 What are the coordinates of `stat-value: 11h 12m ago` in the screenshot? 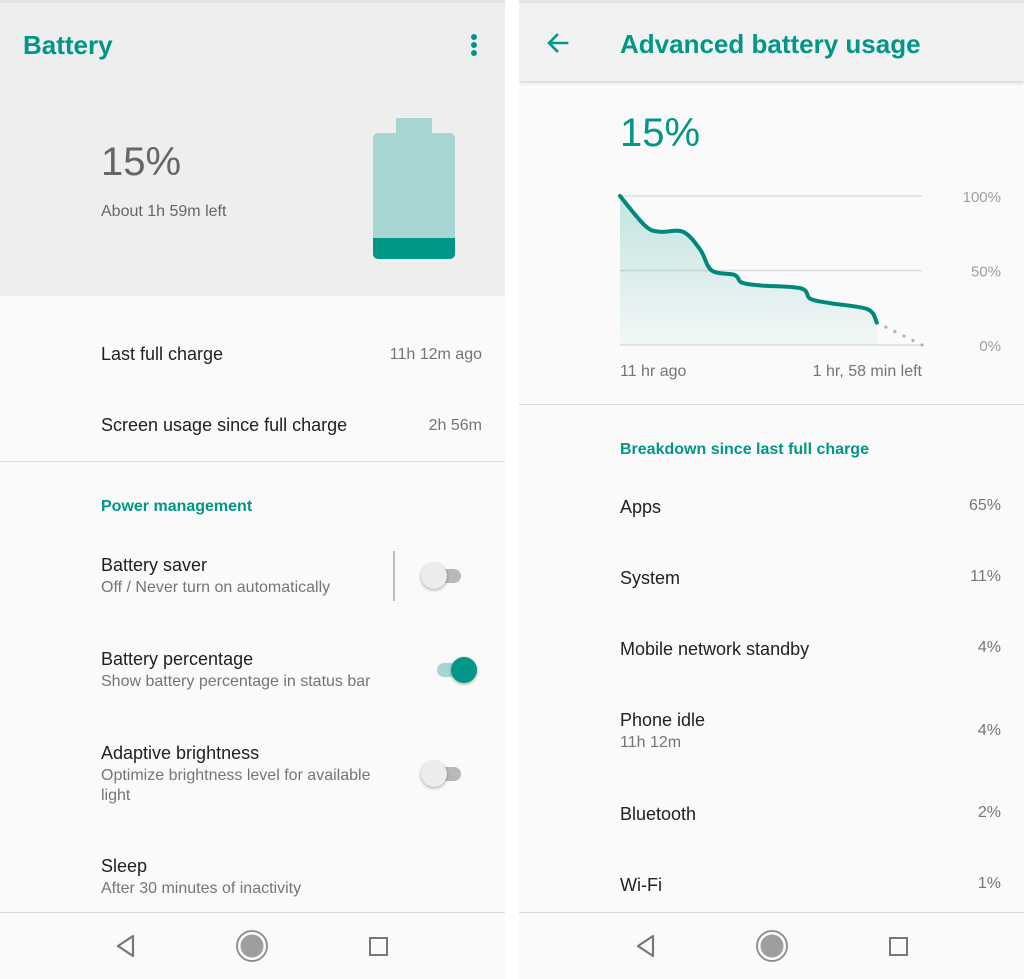 It's located at (435, 354).